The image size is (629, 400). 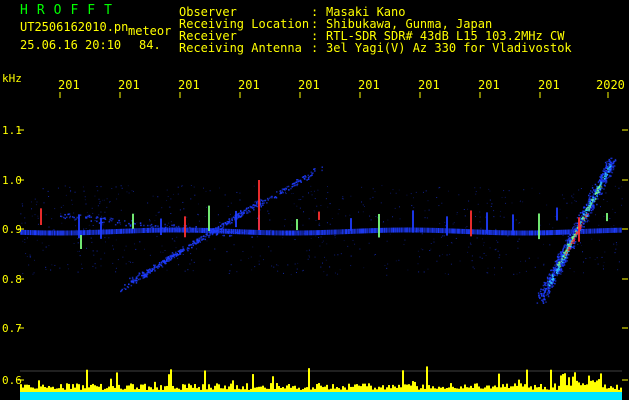 What do you see at coordinates (150, 31) in the screenshot?
I see `mode-label: meteor` at bounding box center [150, 31].